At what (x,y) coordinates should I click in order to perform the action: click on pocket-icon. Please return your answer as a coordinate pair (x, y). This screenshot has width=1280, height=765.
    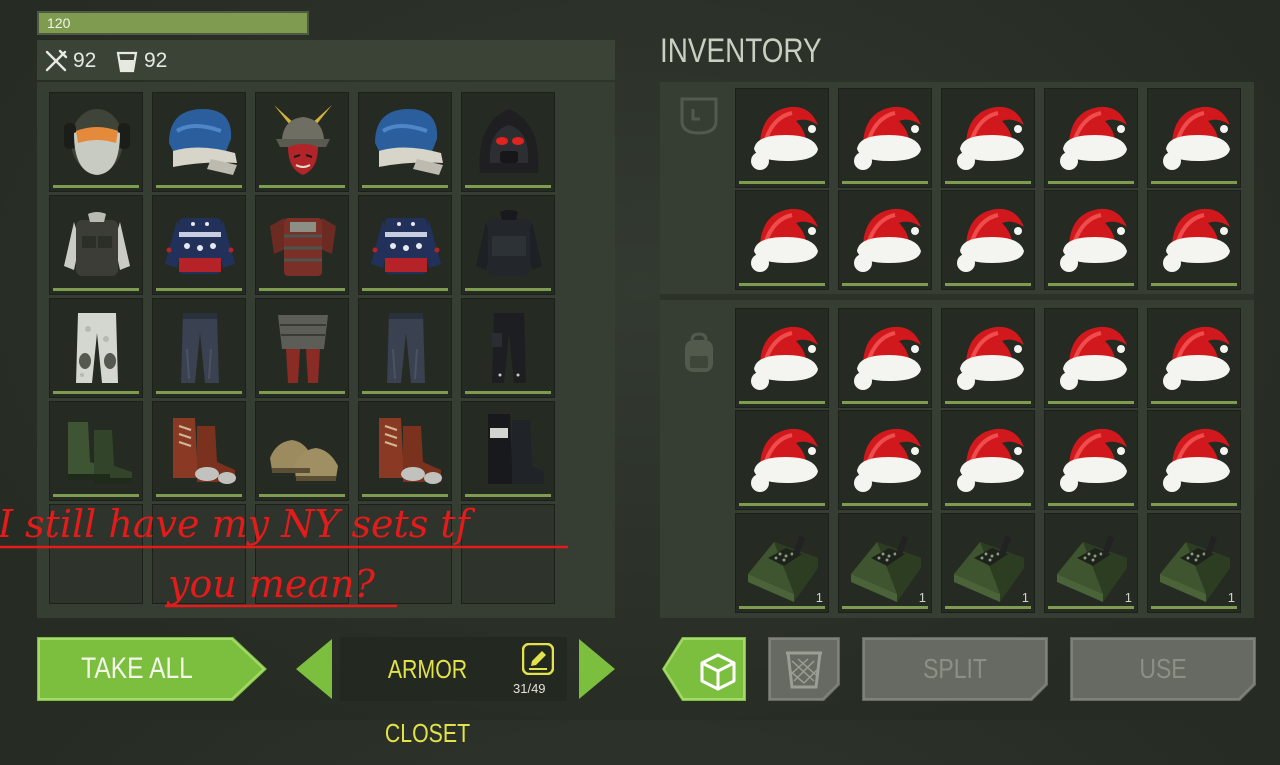
    Looking at the image, I should click on (699, 116).